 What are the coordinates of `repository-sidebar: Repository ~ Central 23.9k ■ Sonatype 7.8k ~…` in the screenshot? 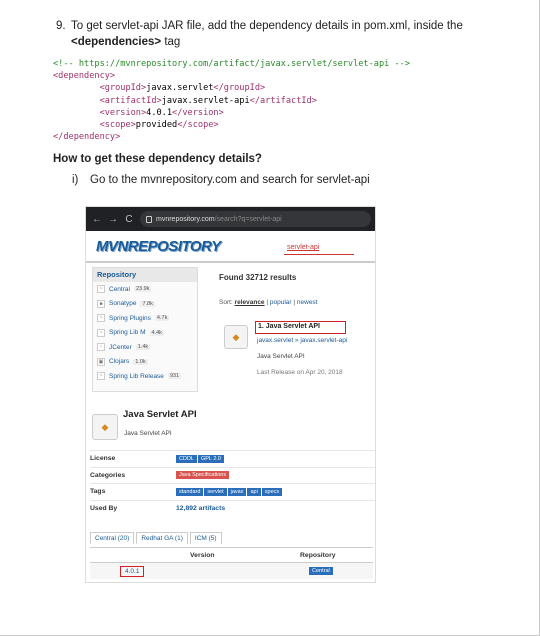 It's located at (145, 329).